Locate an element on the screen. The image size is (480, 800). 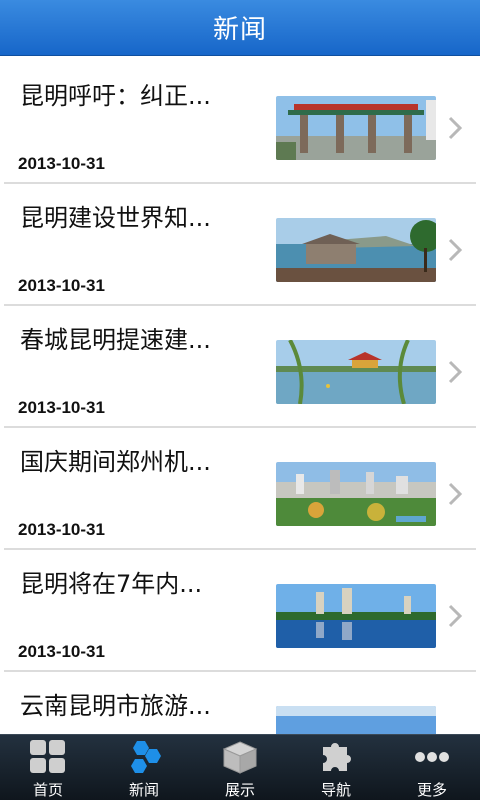
home-grid-icon is located at coordinates (48, 757).